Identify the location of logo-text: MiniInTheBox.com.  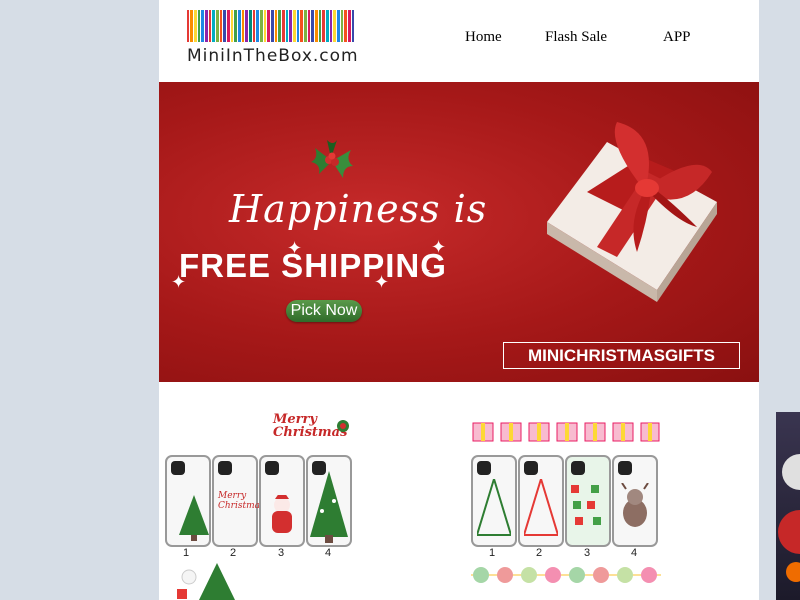
(273, 56).